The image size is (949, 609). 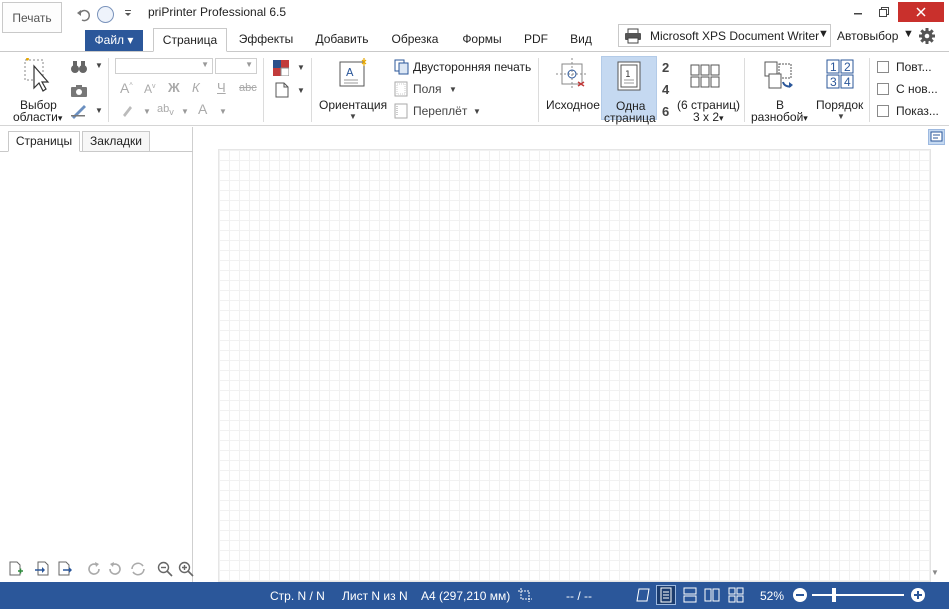 I want to click on one-page-label-2: страница, so click(x=630, y=118).